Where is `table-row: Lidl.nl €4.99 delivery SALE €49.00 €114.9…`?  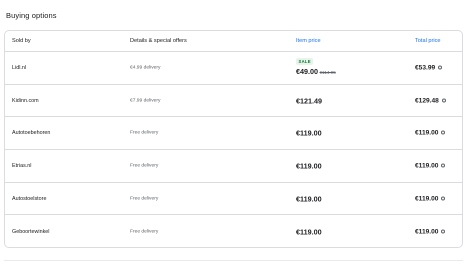 table-row: Lidl.nl €4.99 delivery SALE €49.00 €114.9… is located at coordinates (233, 68).